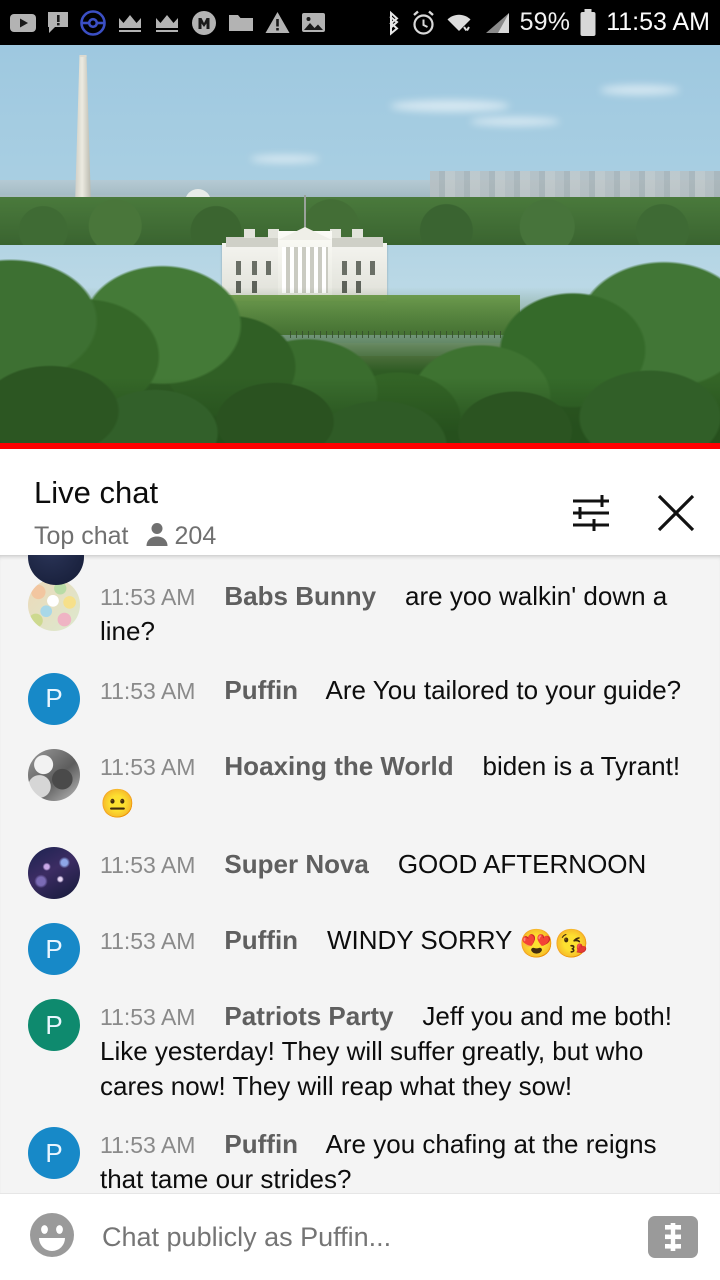 The height and width of the screenshot is (1280, 720). What do you see at coordinates (658, 22) in the screenshot?
I see `status-bar-clock: 11:53 AM` at bounding box center [658, 22].